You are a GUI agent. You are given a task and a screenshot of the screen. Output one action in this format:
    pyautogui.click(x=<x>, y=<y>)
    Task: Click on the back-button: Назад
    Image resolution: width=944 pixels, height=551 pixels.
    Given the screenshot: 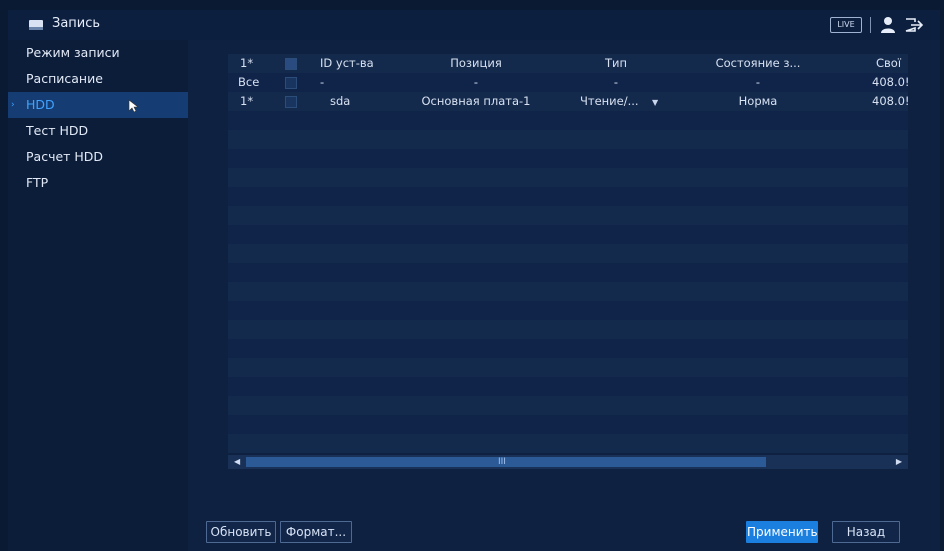 What is the action you would take?
    pyautogui.click(x=866, y=532)
    